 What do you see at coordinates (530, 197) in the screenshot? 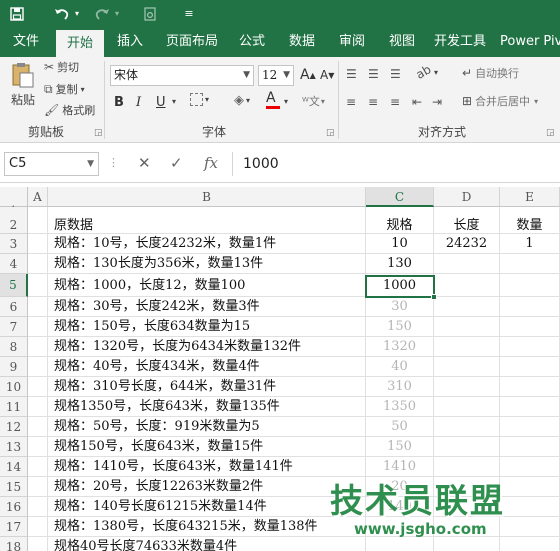
I see `column-header-e: E` at bounding box center [530, 197].